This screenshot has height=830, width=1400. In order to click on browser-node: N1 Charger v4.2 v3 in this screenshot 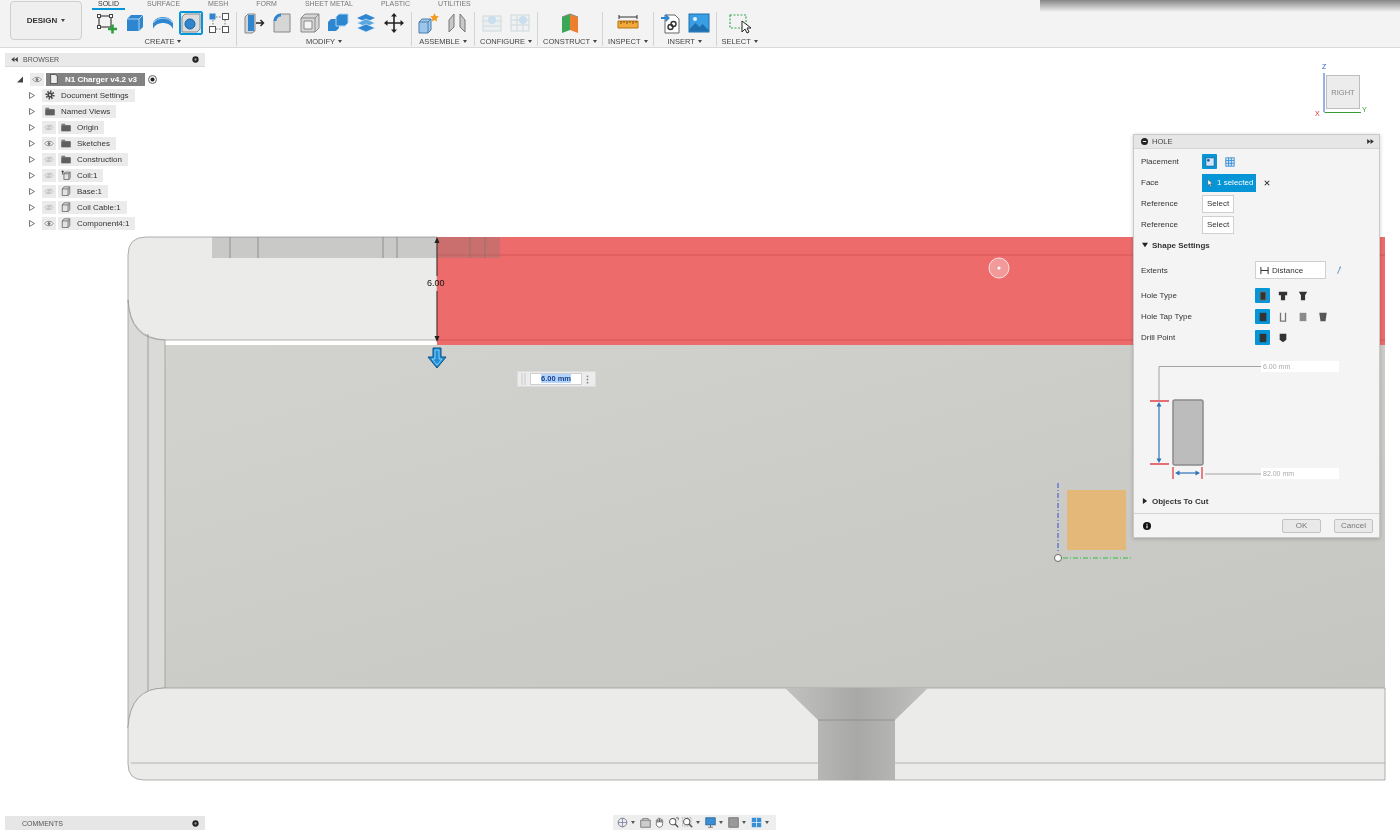, I will do `click(96, 79)`.